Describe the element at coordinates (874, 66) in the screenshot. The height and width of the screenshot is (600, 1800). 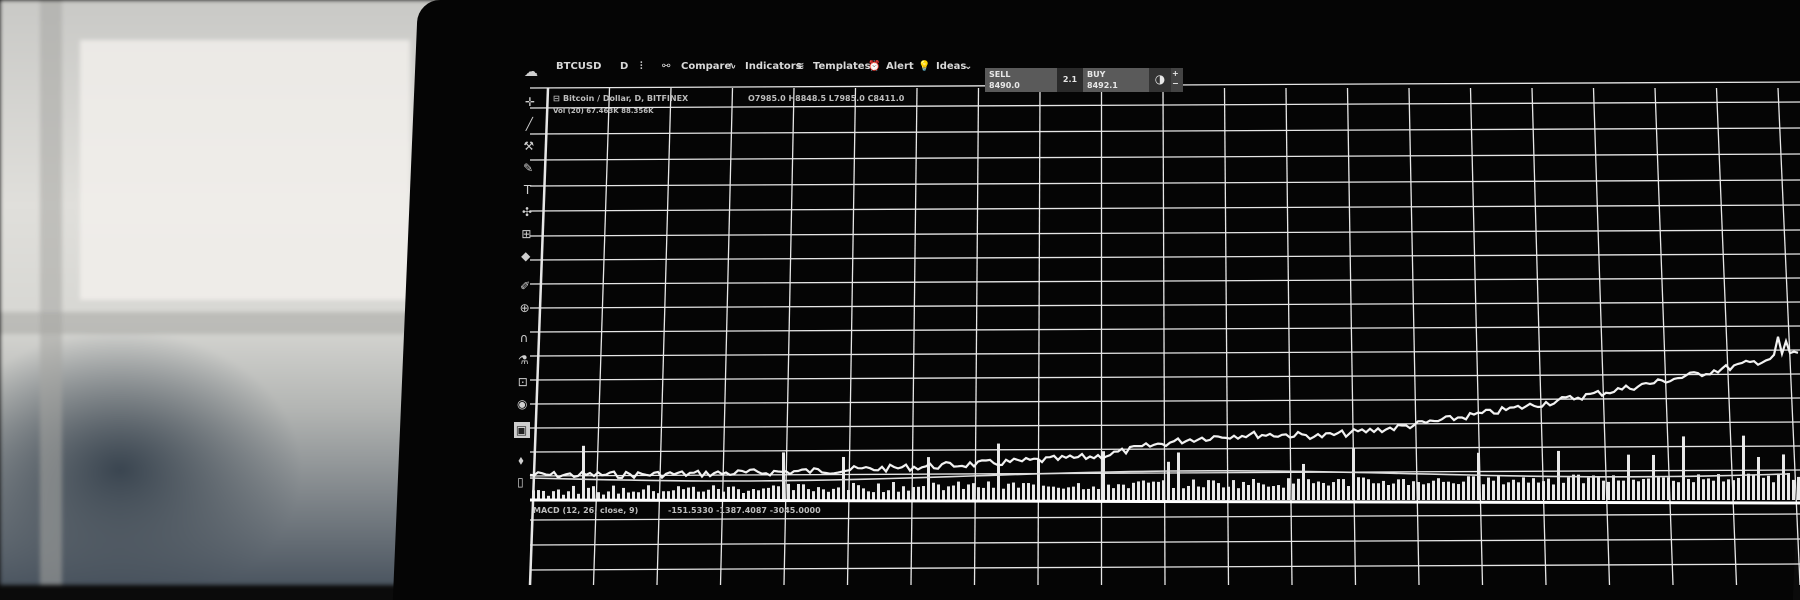
I see `alert-icon: ⏰` at that location.